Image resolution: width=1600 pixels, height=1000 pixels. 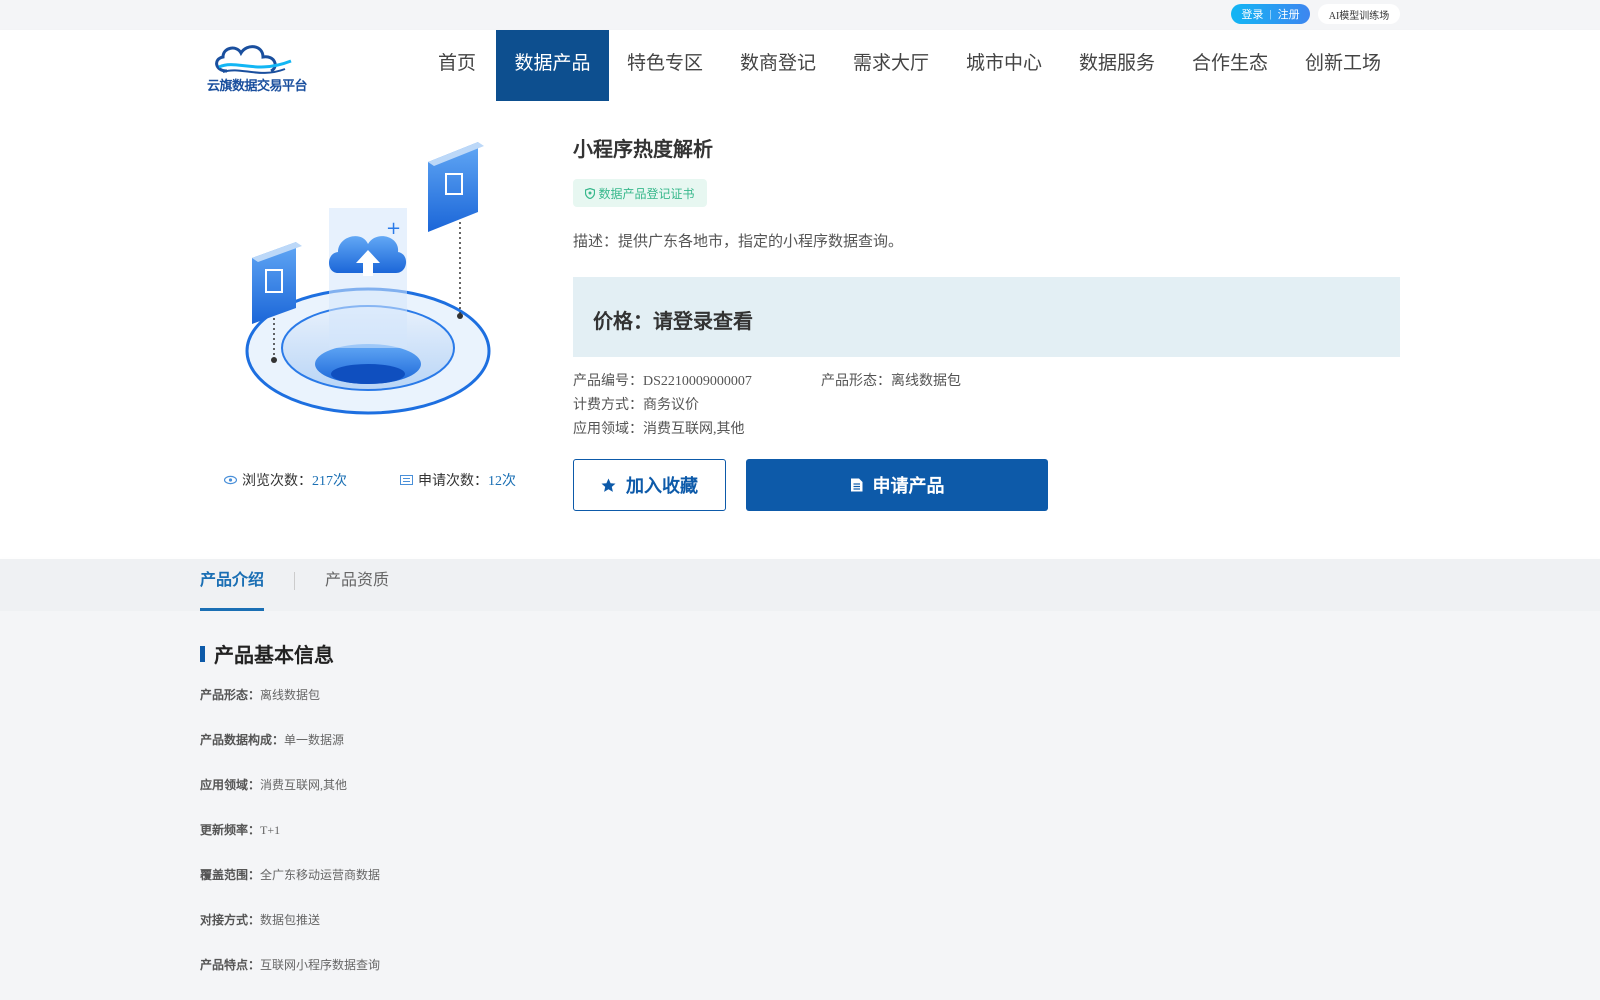 I want to click on nav-data-services: 数据服务, so click(x=1117, y=65).